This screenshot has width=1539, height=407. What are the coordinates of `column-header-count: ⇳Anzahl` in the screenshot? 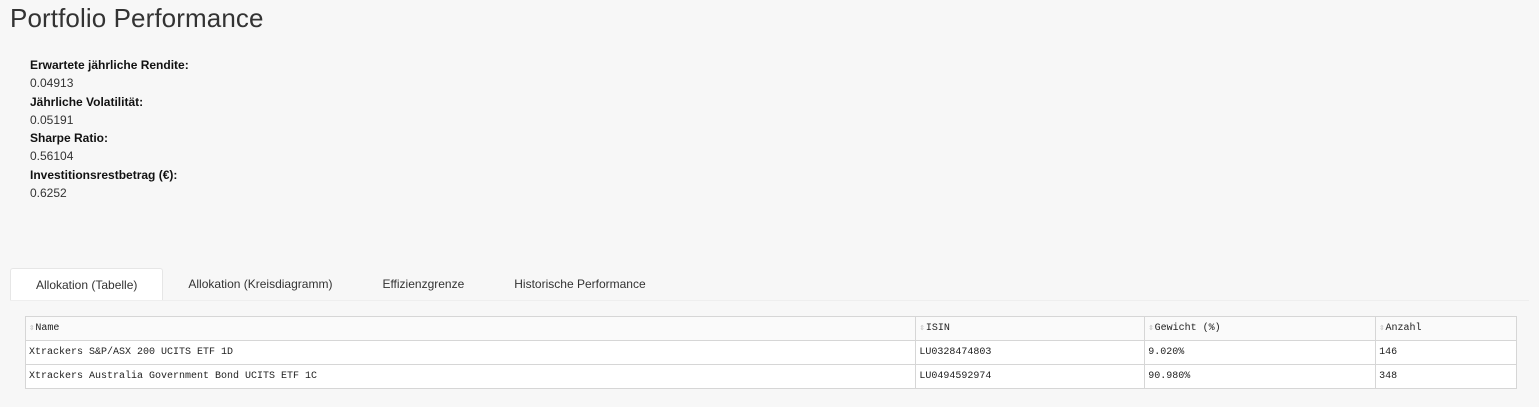 It's located at (1446, 328).